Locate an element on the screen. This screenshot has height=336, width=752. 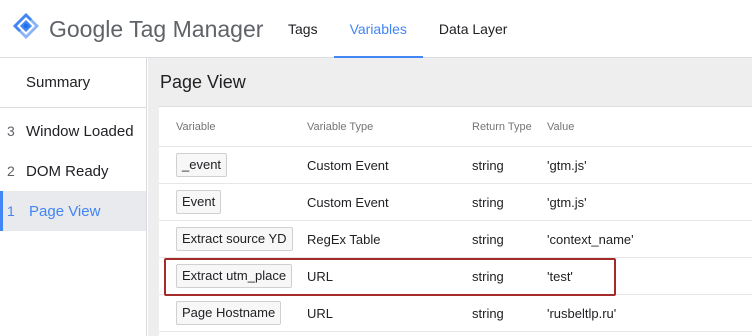
tab-data-layer: Data Layer is located at coordinates (473, 29).